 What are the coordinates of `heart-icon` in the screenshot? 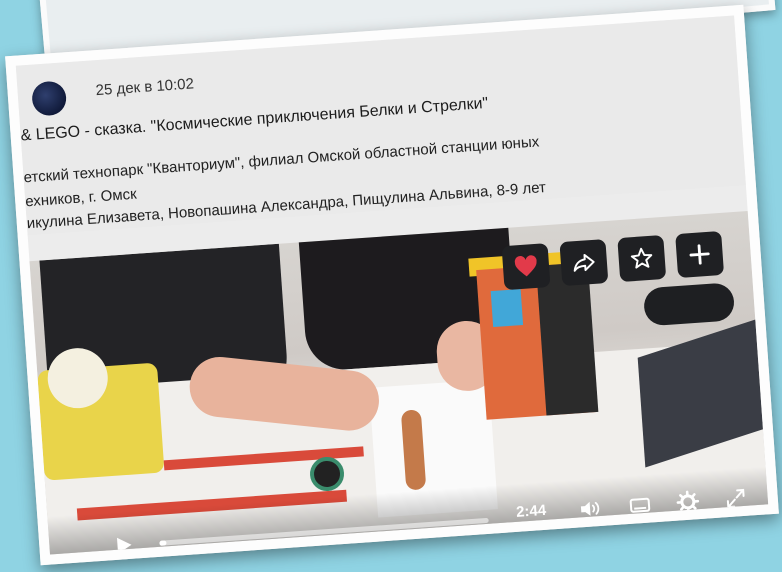 It's located at (525, 266).